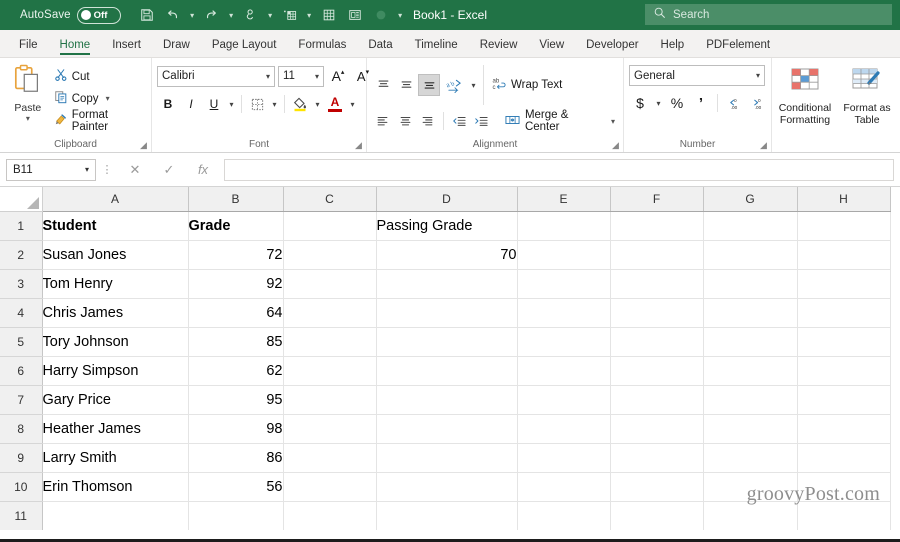 The image size is (900, 542). I want to click on tab-insert: Insert, so click(126, 46).